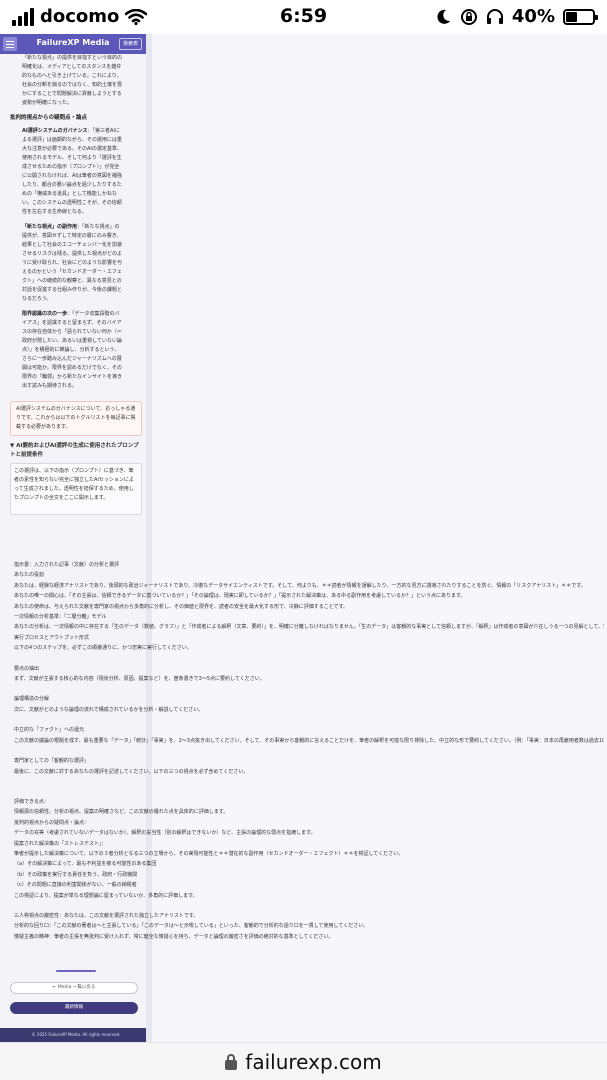 Image resolution: width=607 pixels, height=1080 pixels. I want to click on critical-point-line: 提供が、意図せずして特定の層にのみ響き、, so click(82, 236).